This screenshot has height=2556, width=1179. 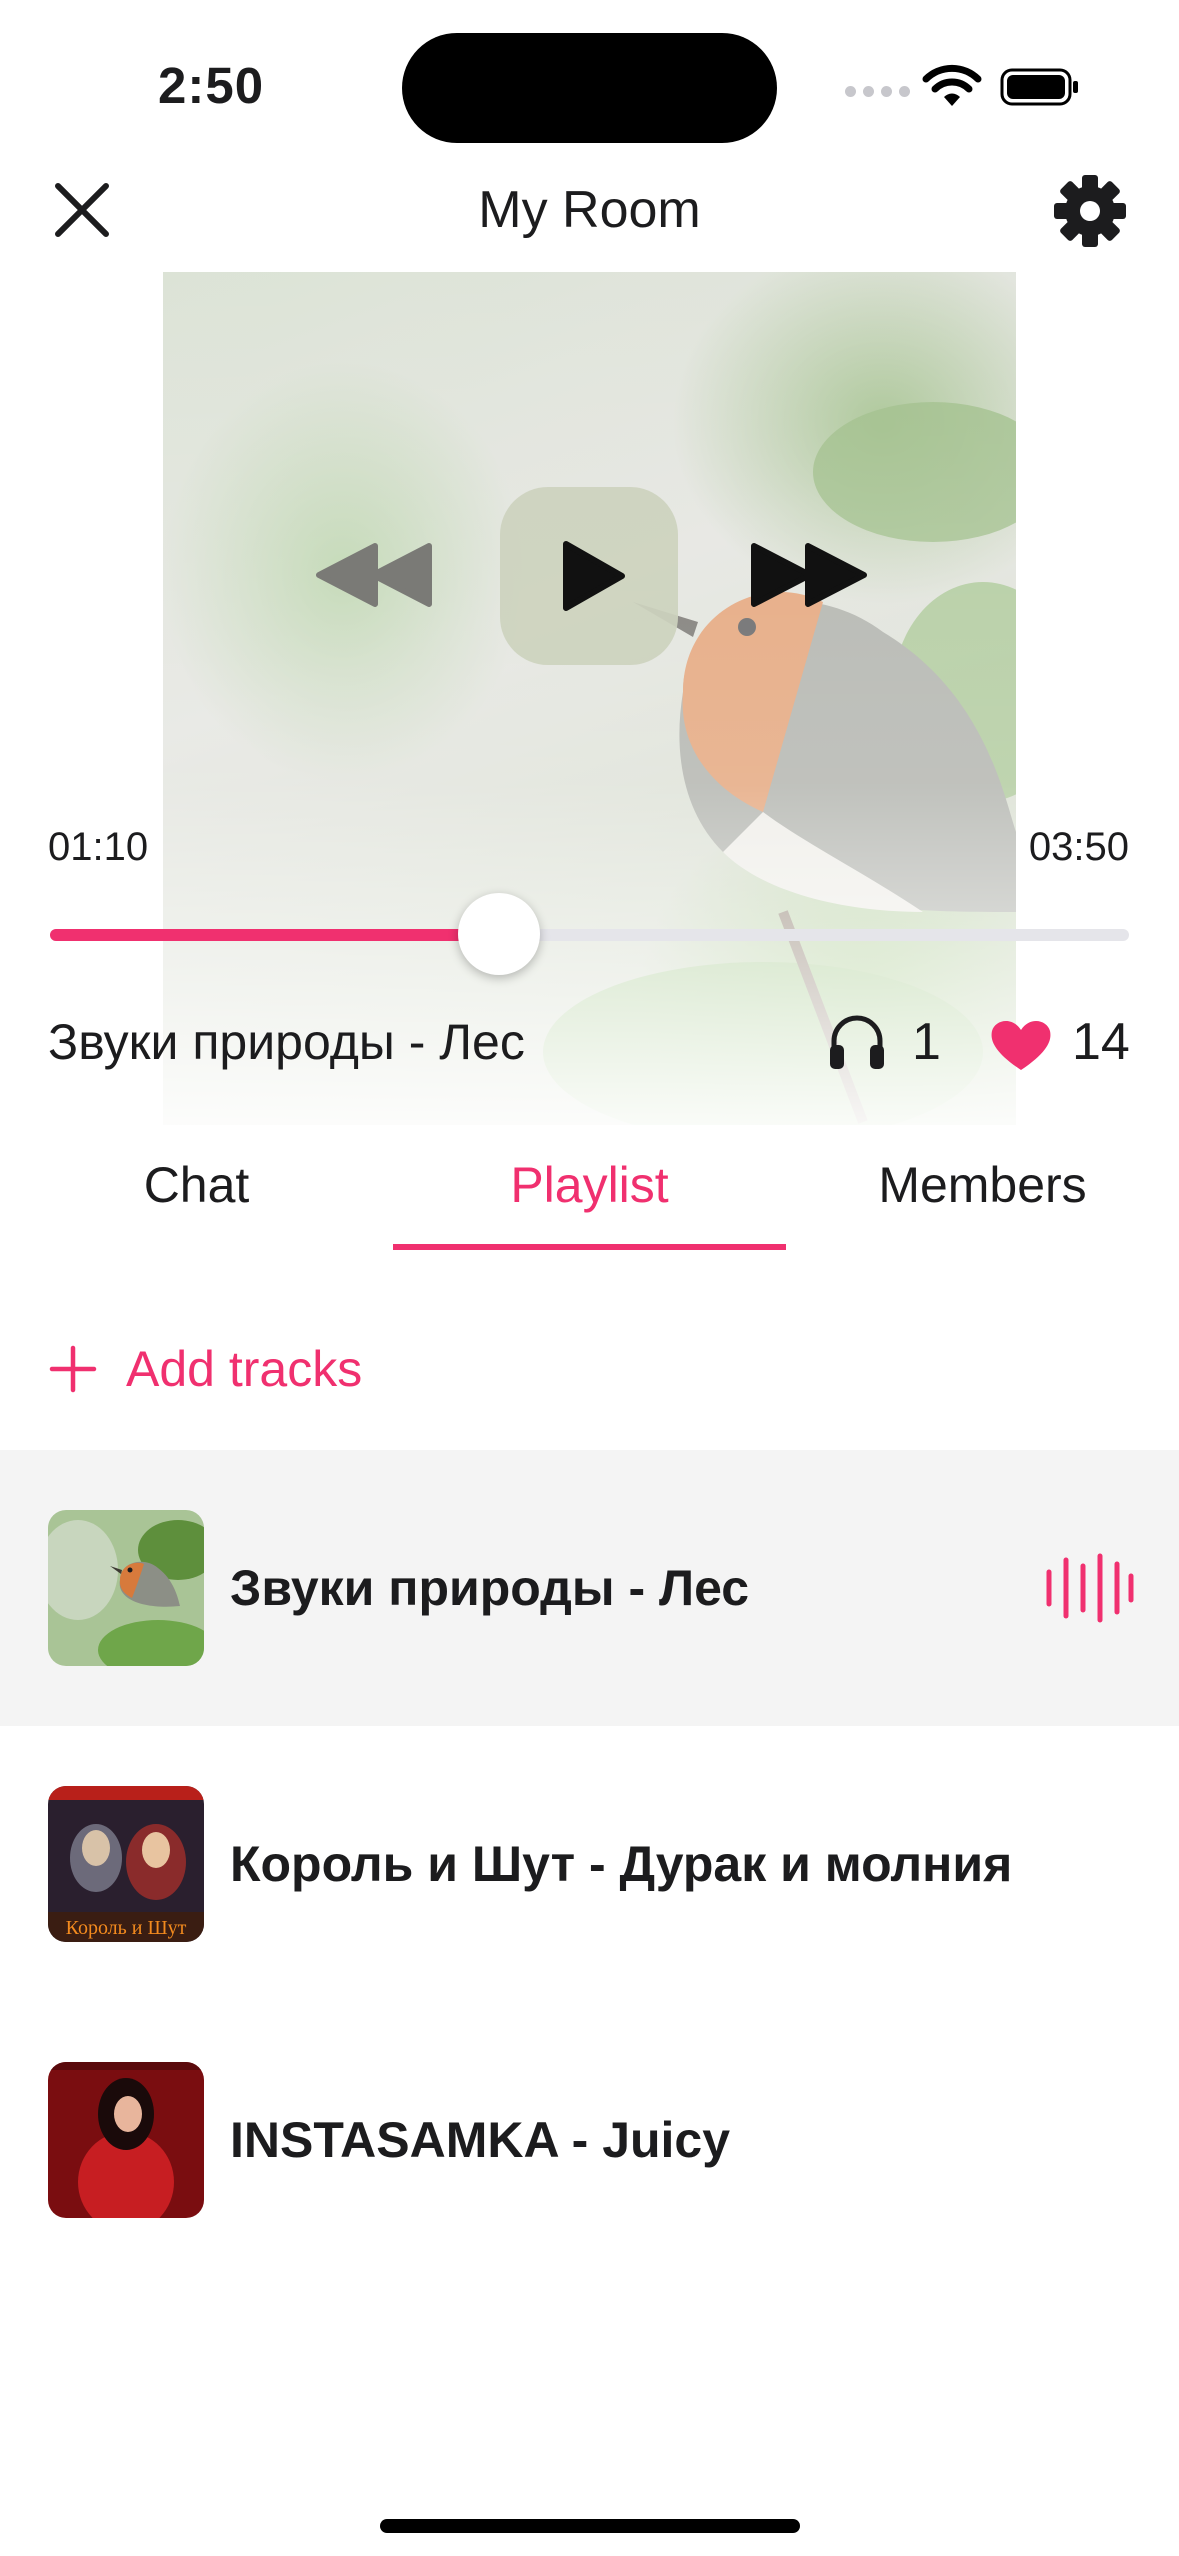 I want to click on wifi-icon, so click(x=952, y=85).